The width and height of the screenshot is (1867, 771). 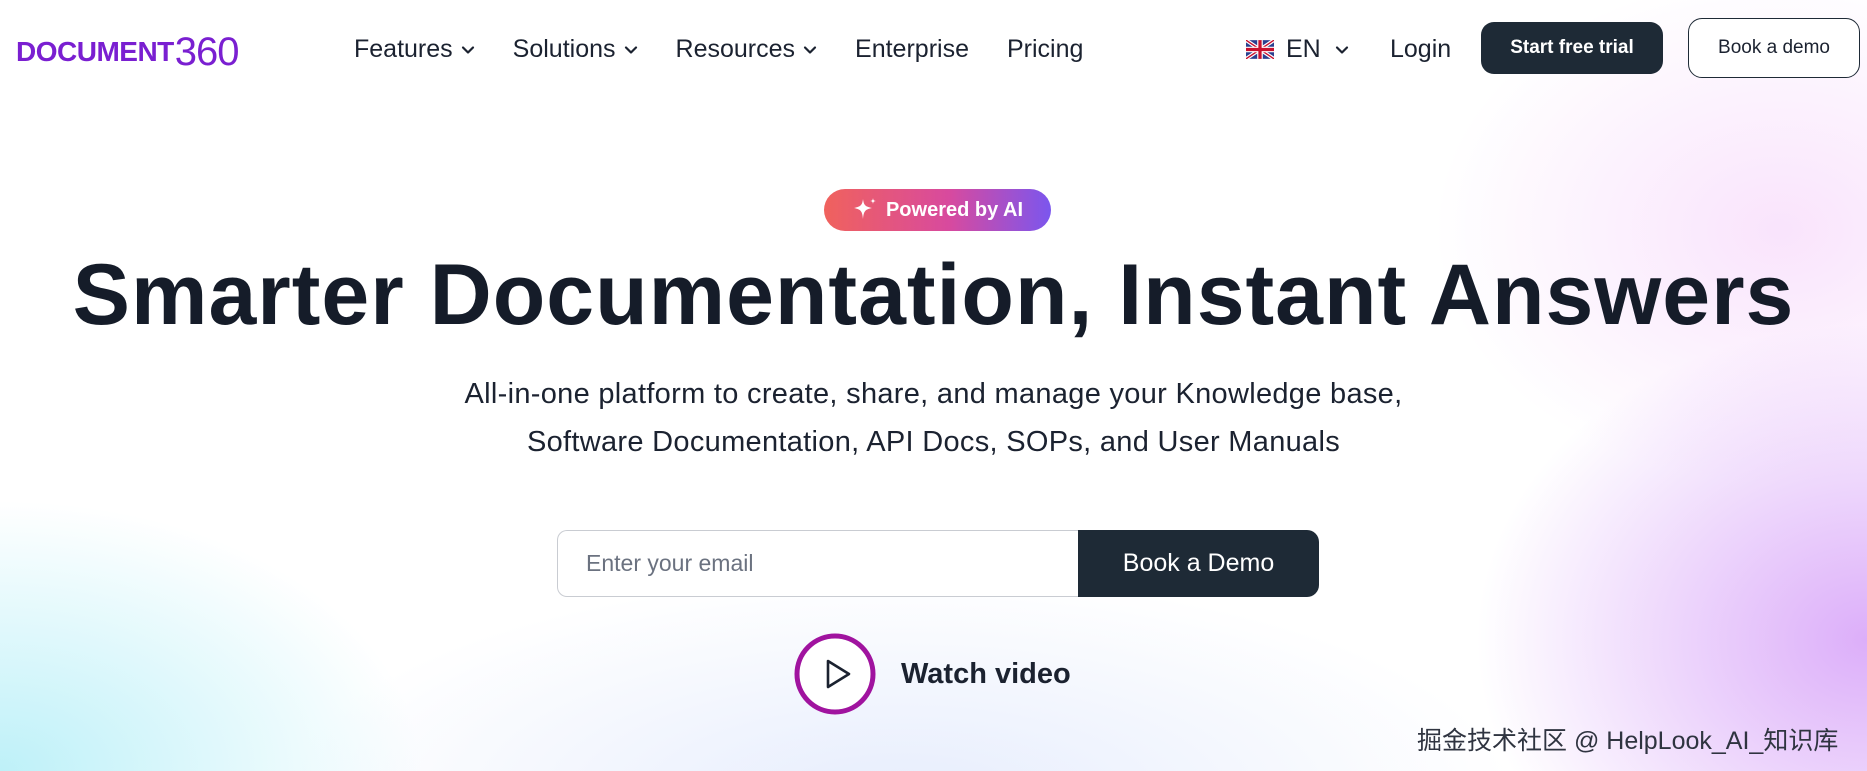 I want to click on nav-features-label: Features, so click(x=403, y=48).